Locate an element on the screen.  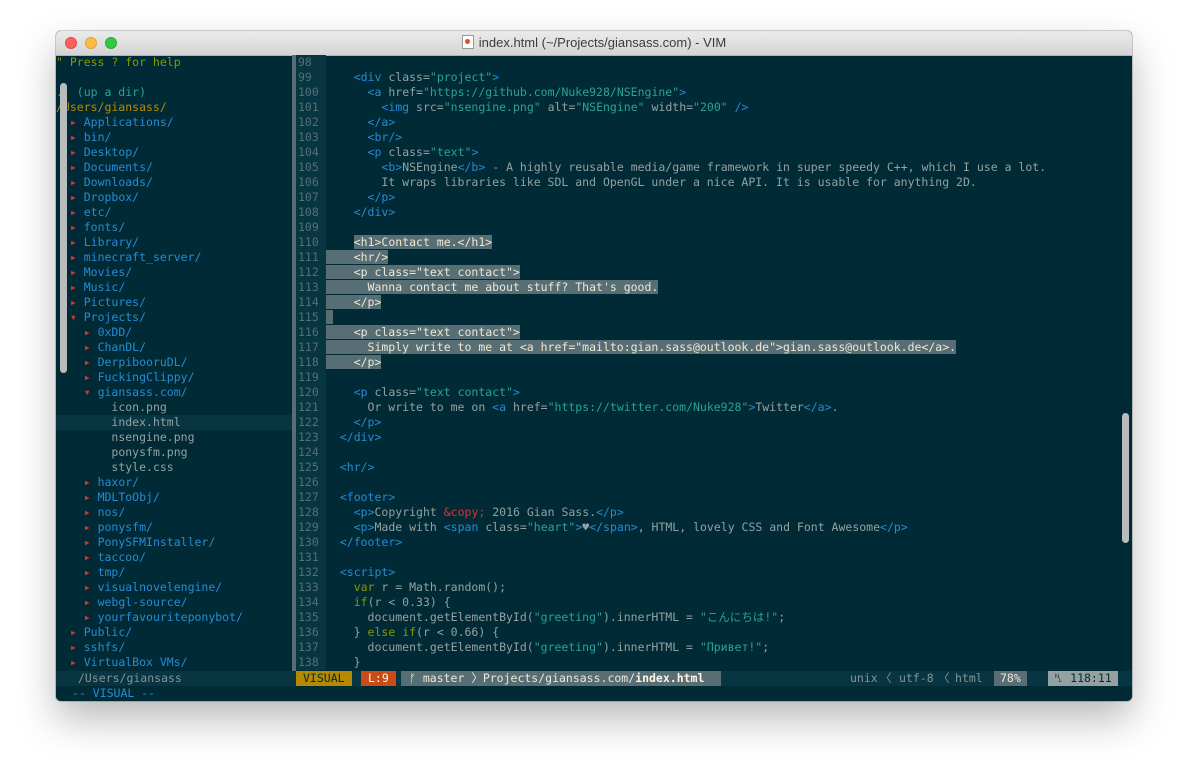
code-line: 131 is located at coordinates (714, 557).